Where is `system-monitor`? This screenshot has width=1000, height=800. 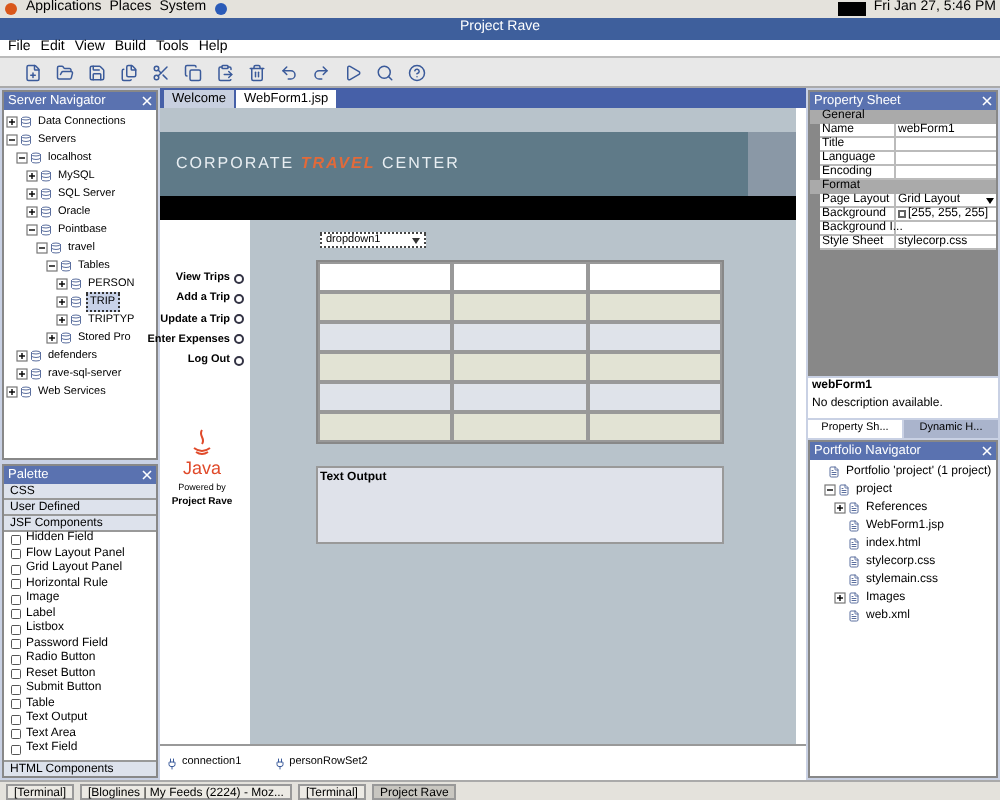
system-monitor is located at coordinates (851, 9).